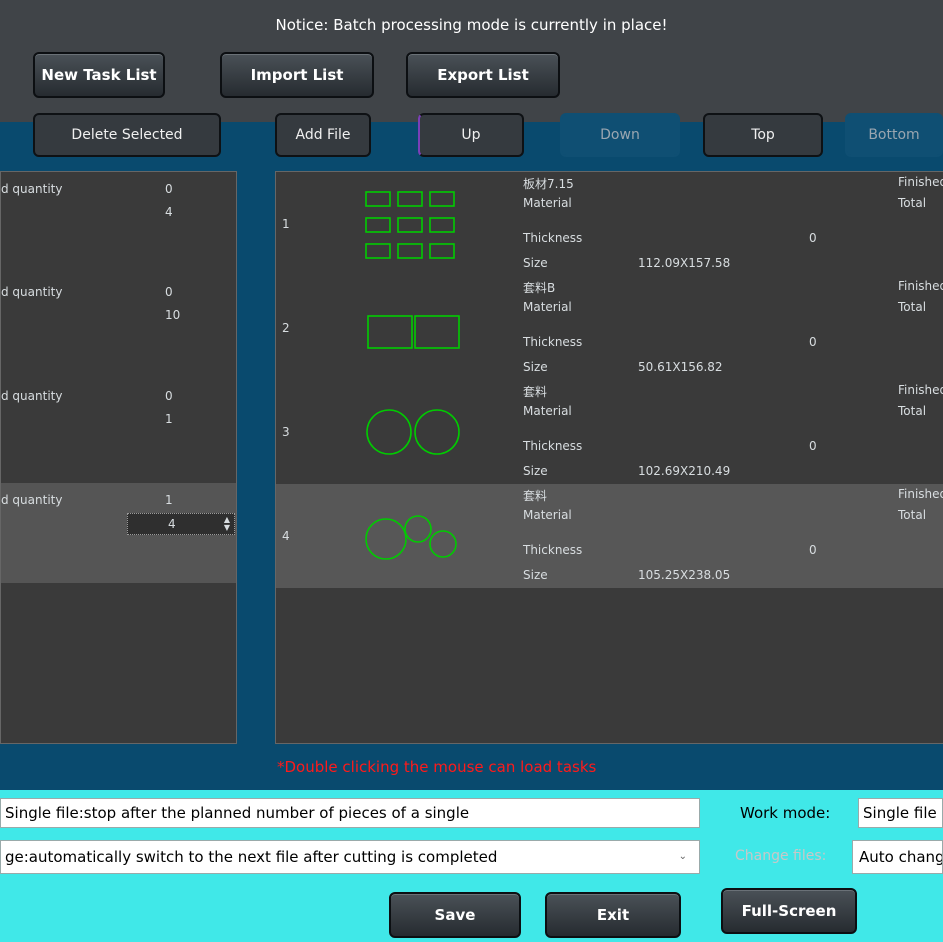  Describe the element at coordinates (684, 575) in the screenshot. I see `size-value: 105.25X238.05` at that location.